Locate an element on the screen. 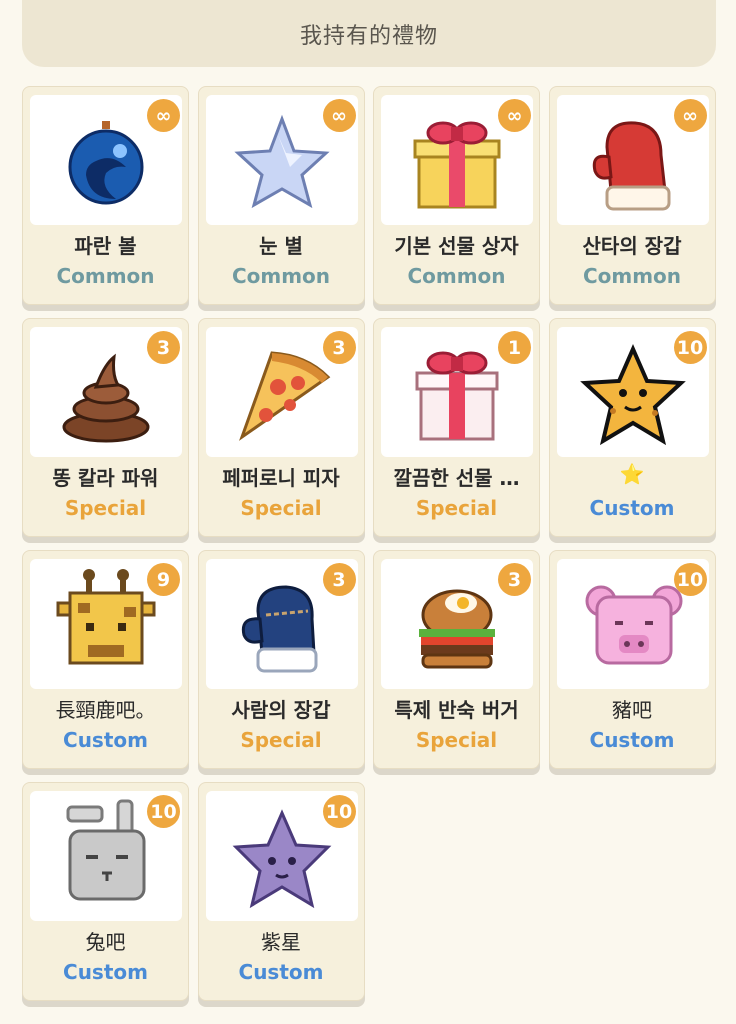  gift-card: ∞ 파란 볼 Common is located at coordinates (105, 195).